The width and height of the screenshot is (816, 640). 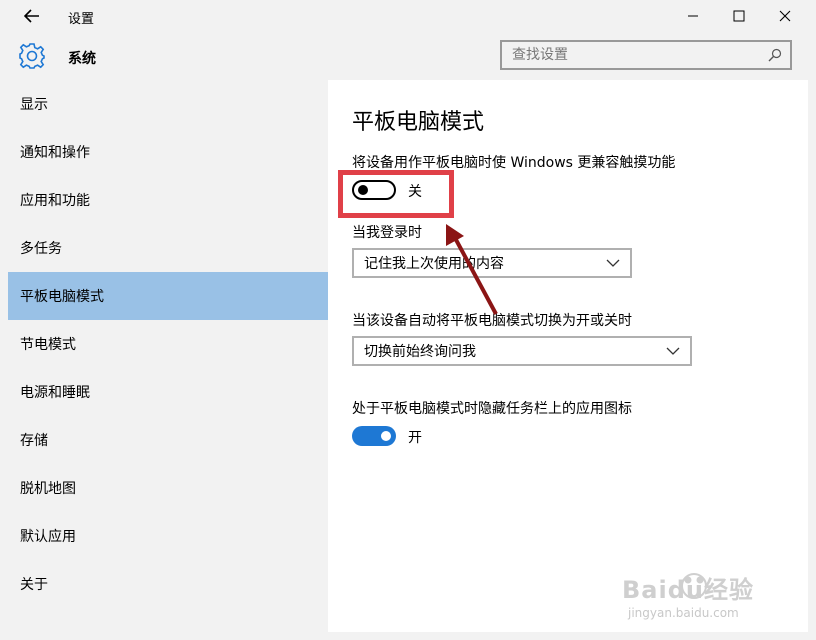 What do you see at coordinates (492, 321) in the screenshot?
I see `auto-switch-label: 当该设备自动将平板电脑模式切换为开或关时` at bounding box center [492, 321].